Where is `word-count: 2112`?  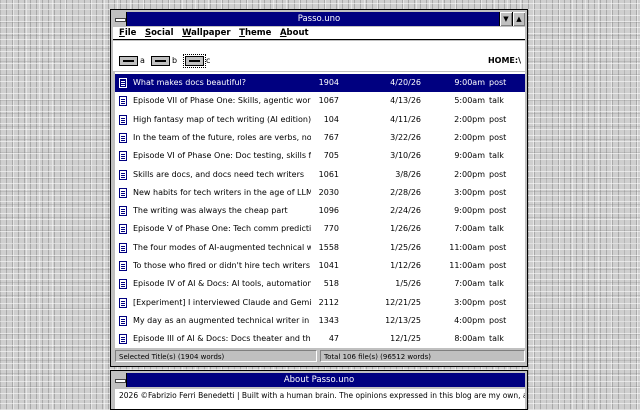 word-count: 2112 is located at coordinates (328, 302).